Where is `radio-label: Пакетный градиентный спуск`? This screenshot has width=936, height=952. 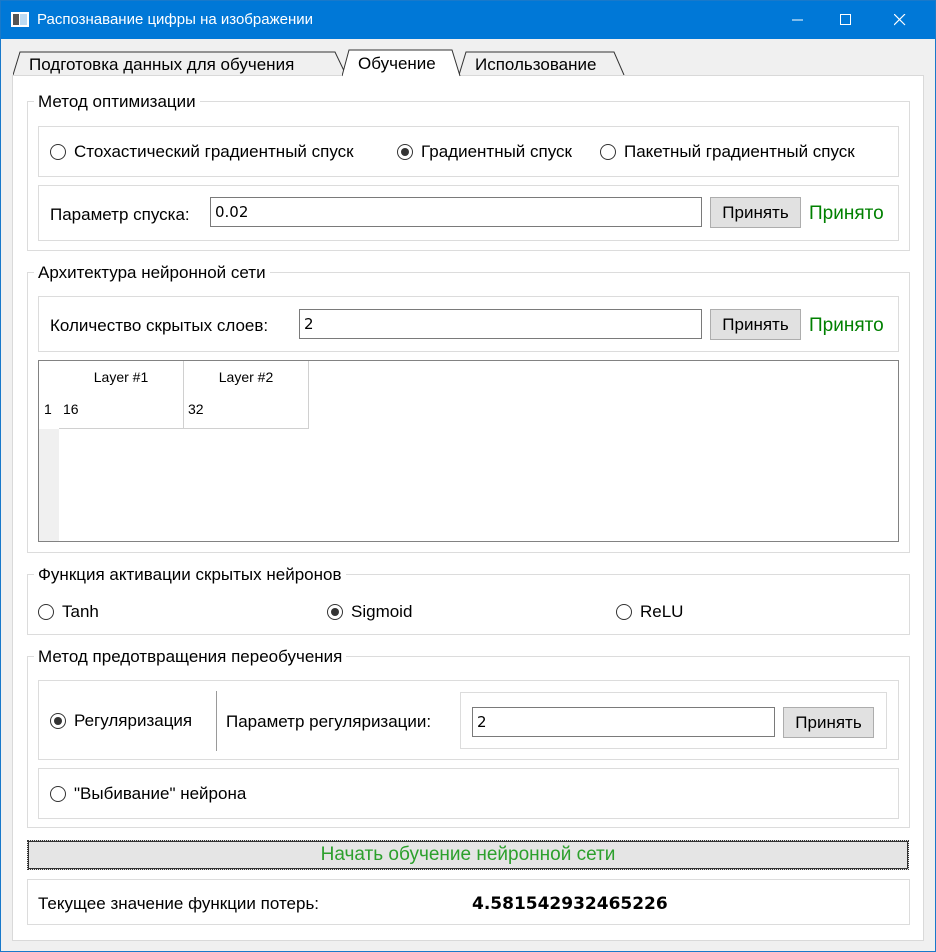
radio-label: Пакетный градиентный спуск is located at coordinates (739, 151).